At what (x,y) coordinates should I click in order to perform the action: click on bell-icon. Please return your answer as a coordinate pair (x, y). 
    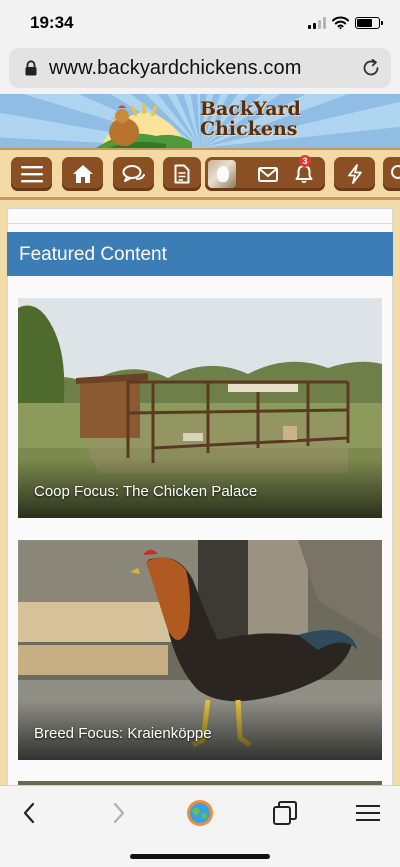
    Looking at the image, I should click on (304, 174).